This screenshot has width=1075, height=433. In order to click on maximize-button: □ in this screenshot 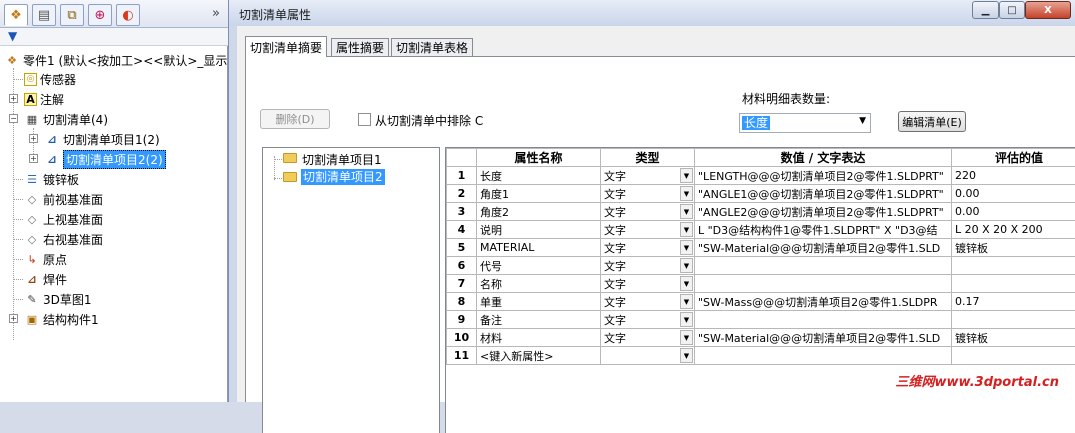, I will do `click(1012, 10)`.